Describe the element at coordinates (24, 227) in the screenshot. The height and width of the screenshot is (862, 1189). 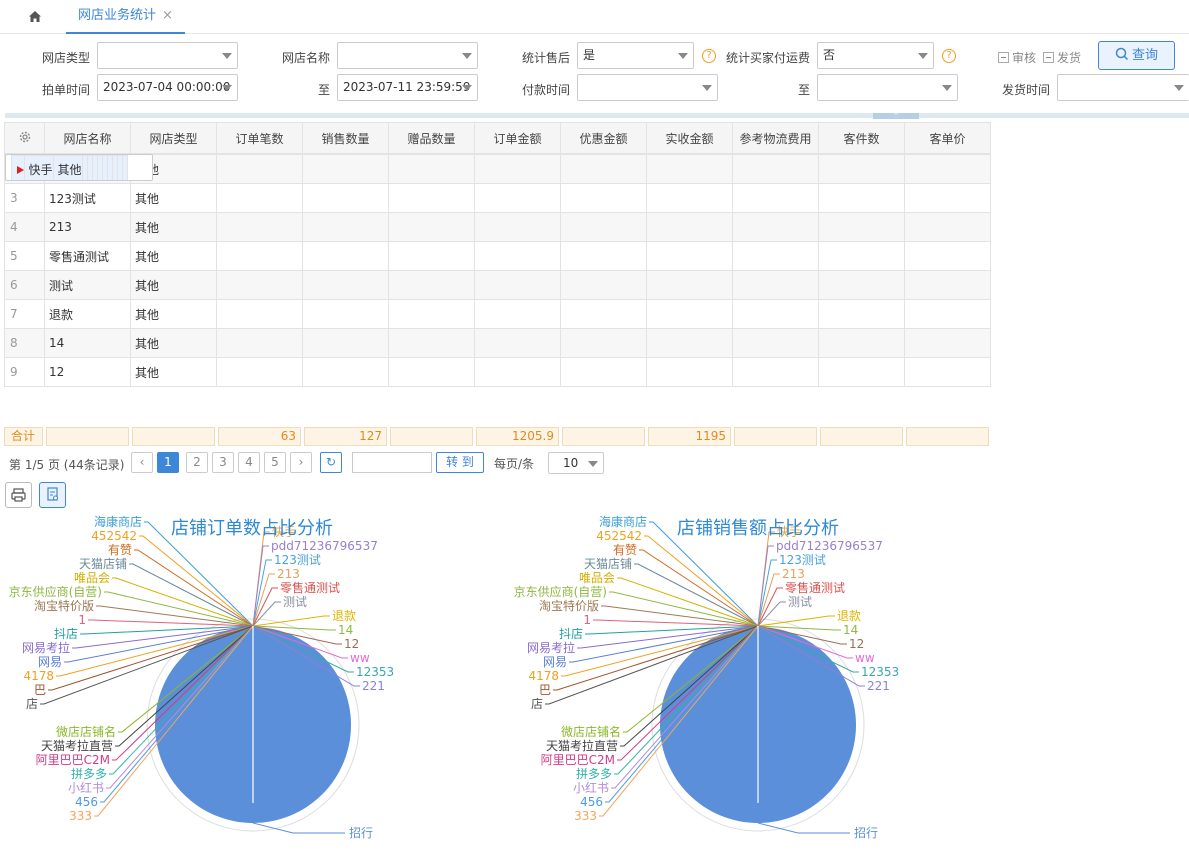
I see `row-number: 4` at that location.